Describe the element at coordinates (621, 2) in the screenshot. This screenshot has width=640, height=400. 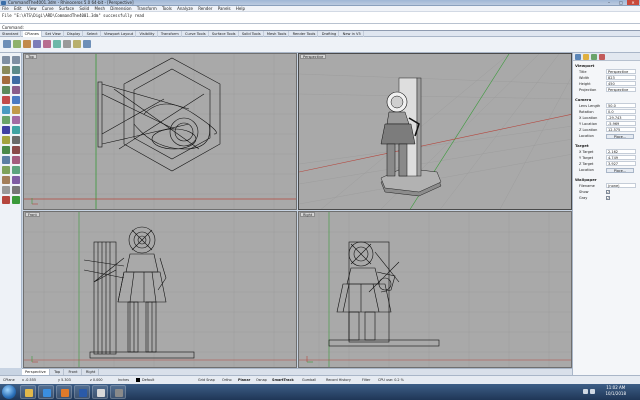
I see `maximize-button: □` at that location.